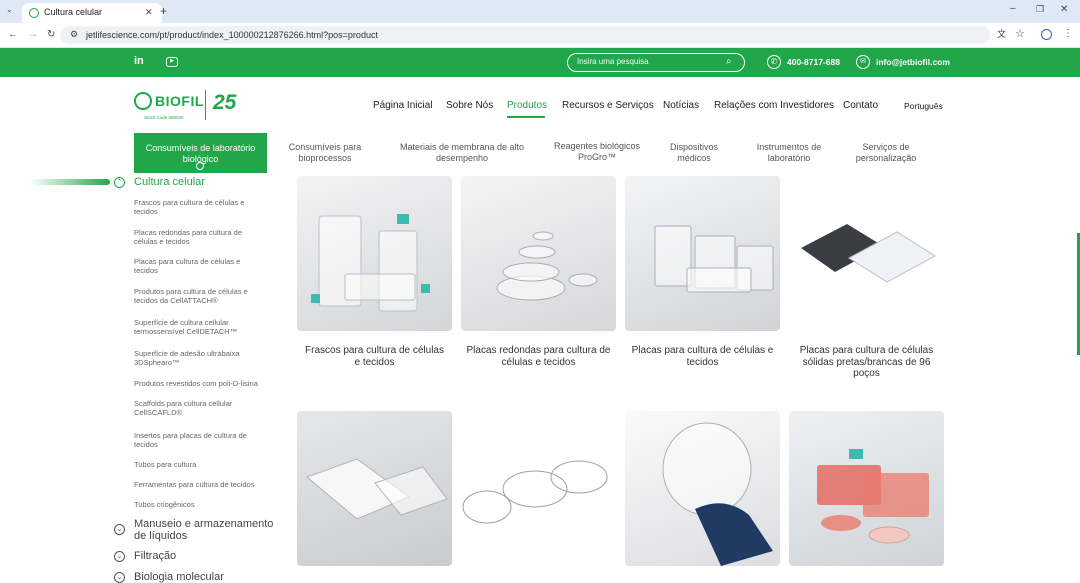 The width and height of the screenshot is (1080, 583). I want to click on nav-products-underline, so click(526, 117).